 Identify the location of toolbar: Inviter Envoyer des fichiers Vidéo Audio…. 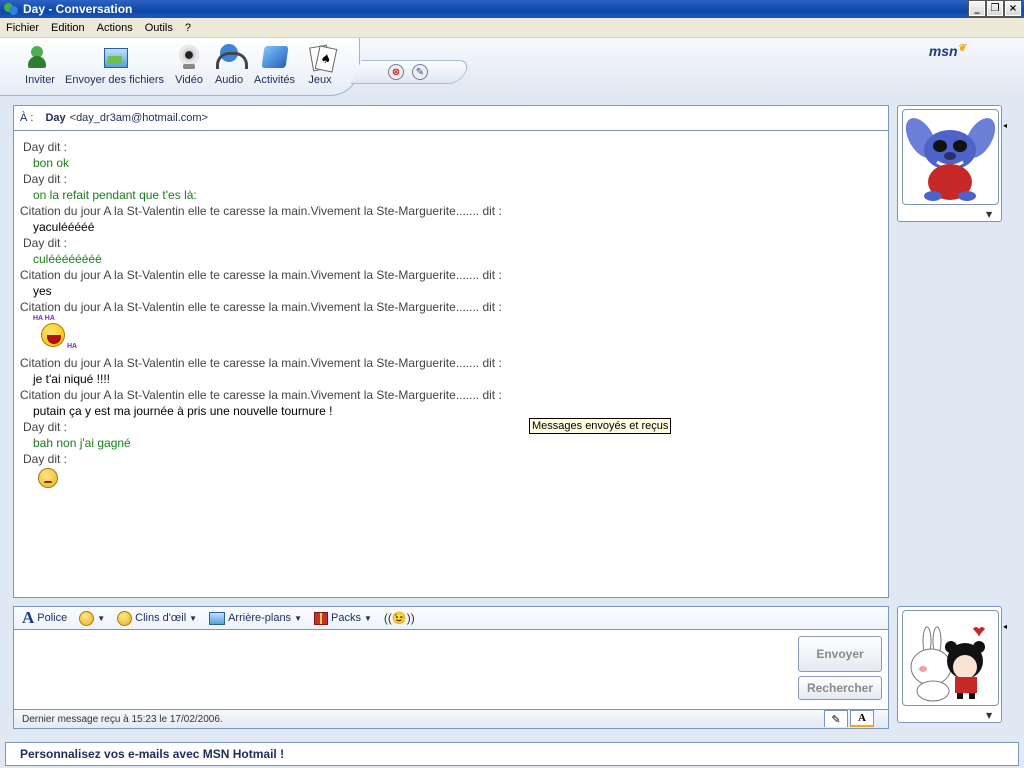
(180, 64).